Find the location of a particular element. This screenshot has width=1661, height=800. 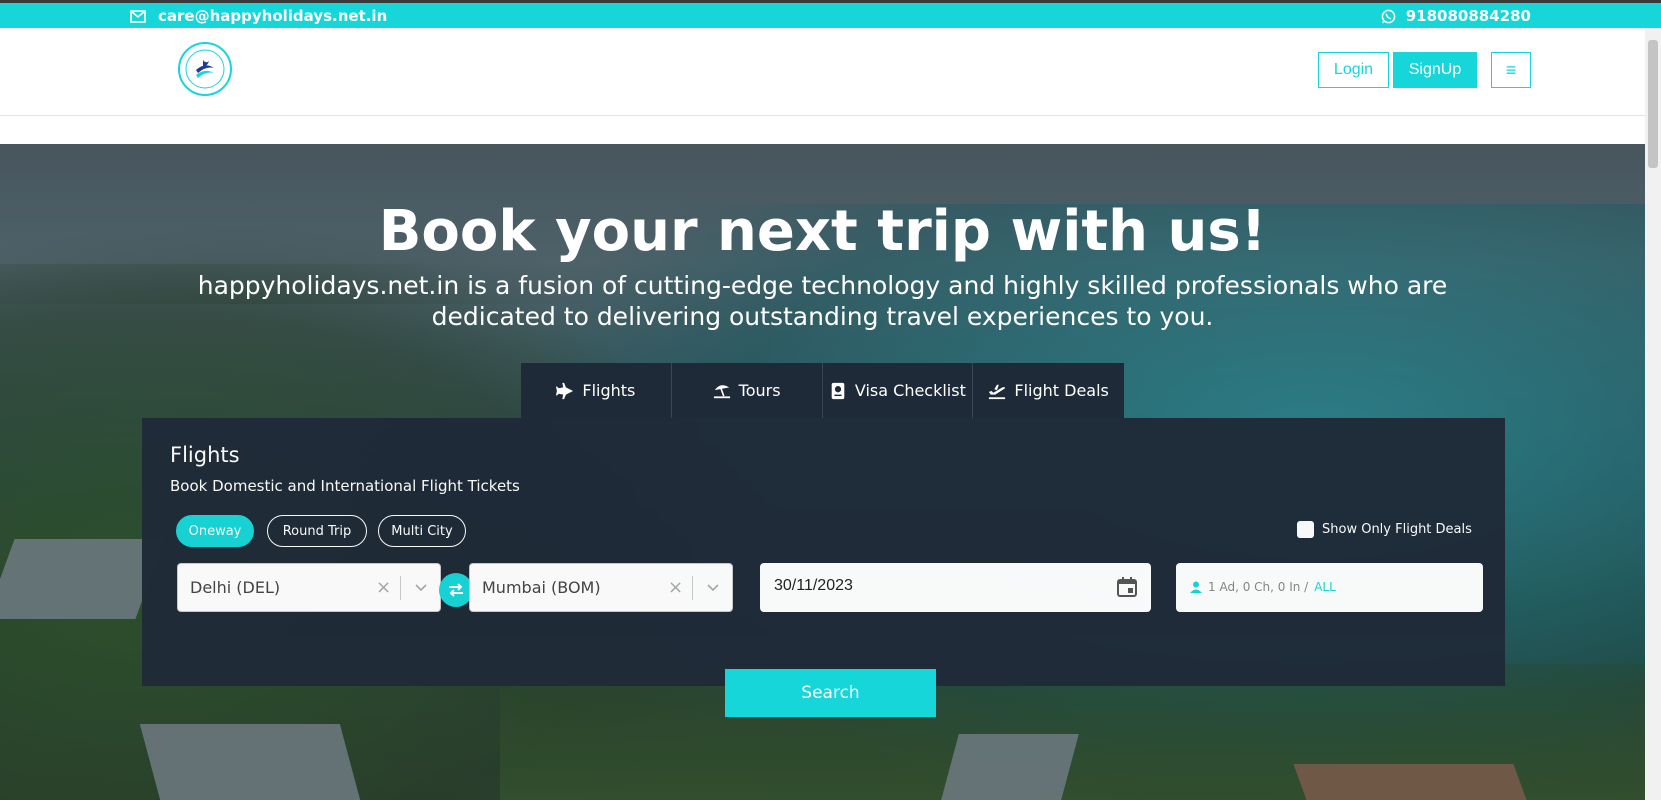

plane-departure-icon is located at coordinates (997, 391).